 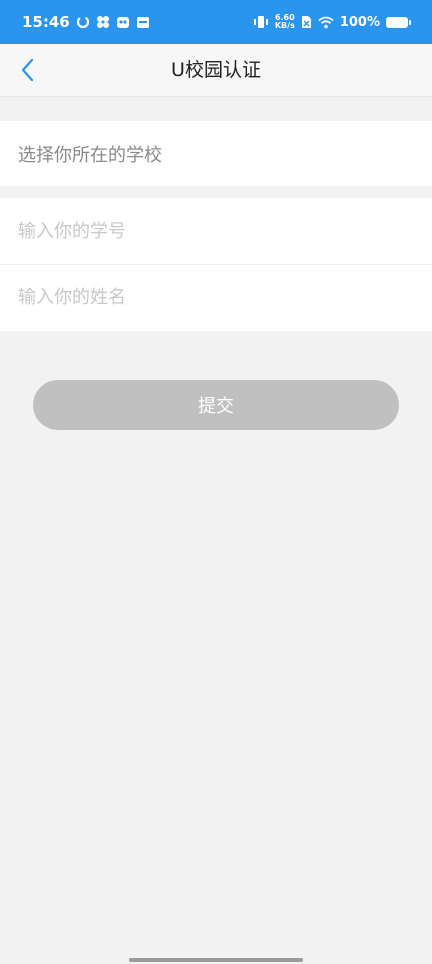 I want to click on home-indicator, so click(x=216, y=960).